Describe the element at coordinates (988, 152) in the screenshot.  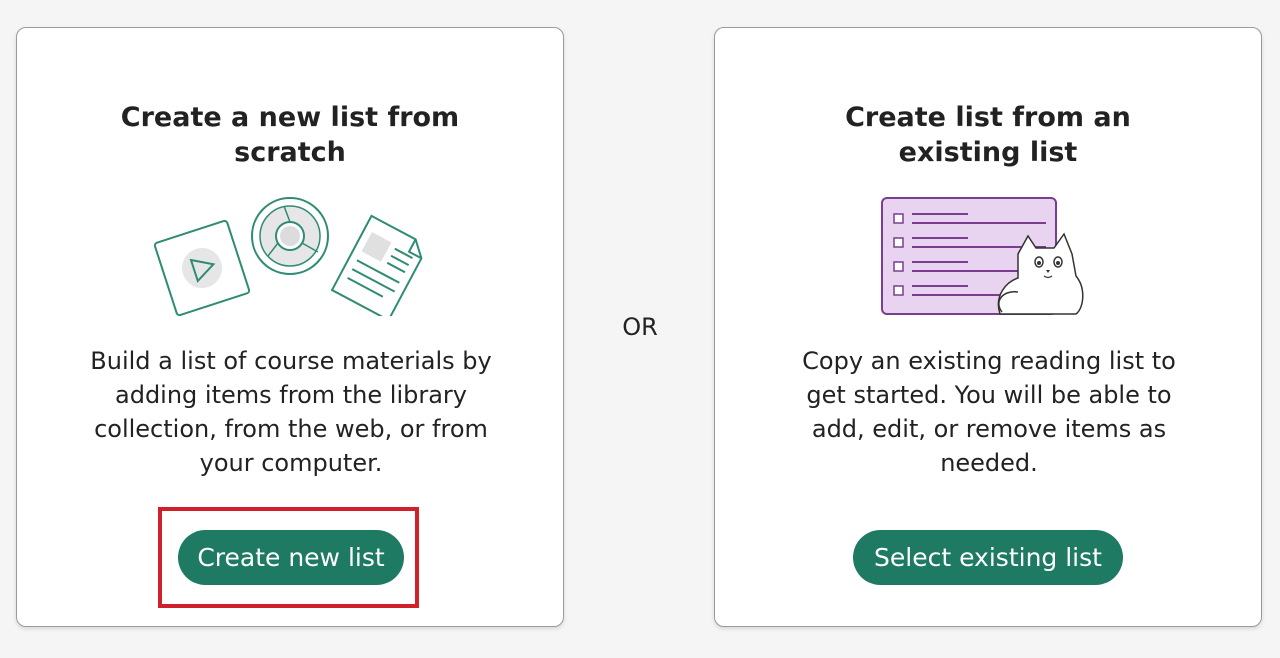
I see `card-title-line: existing list` at that location.